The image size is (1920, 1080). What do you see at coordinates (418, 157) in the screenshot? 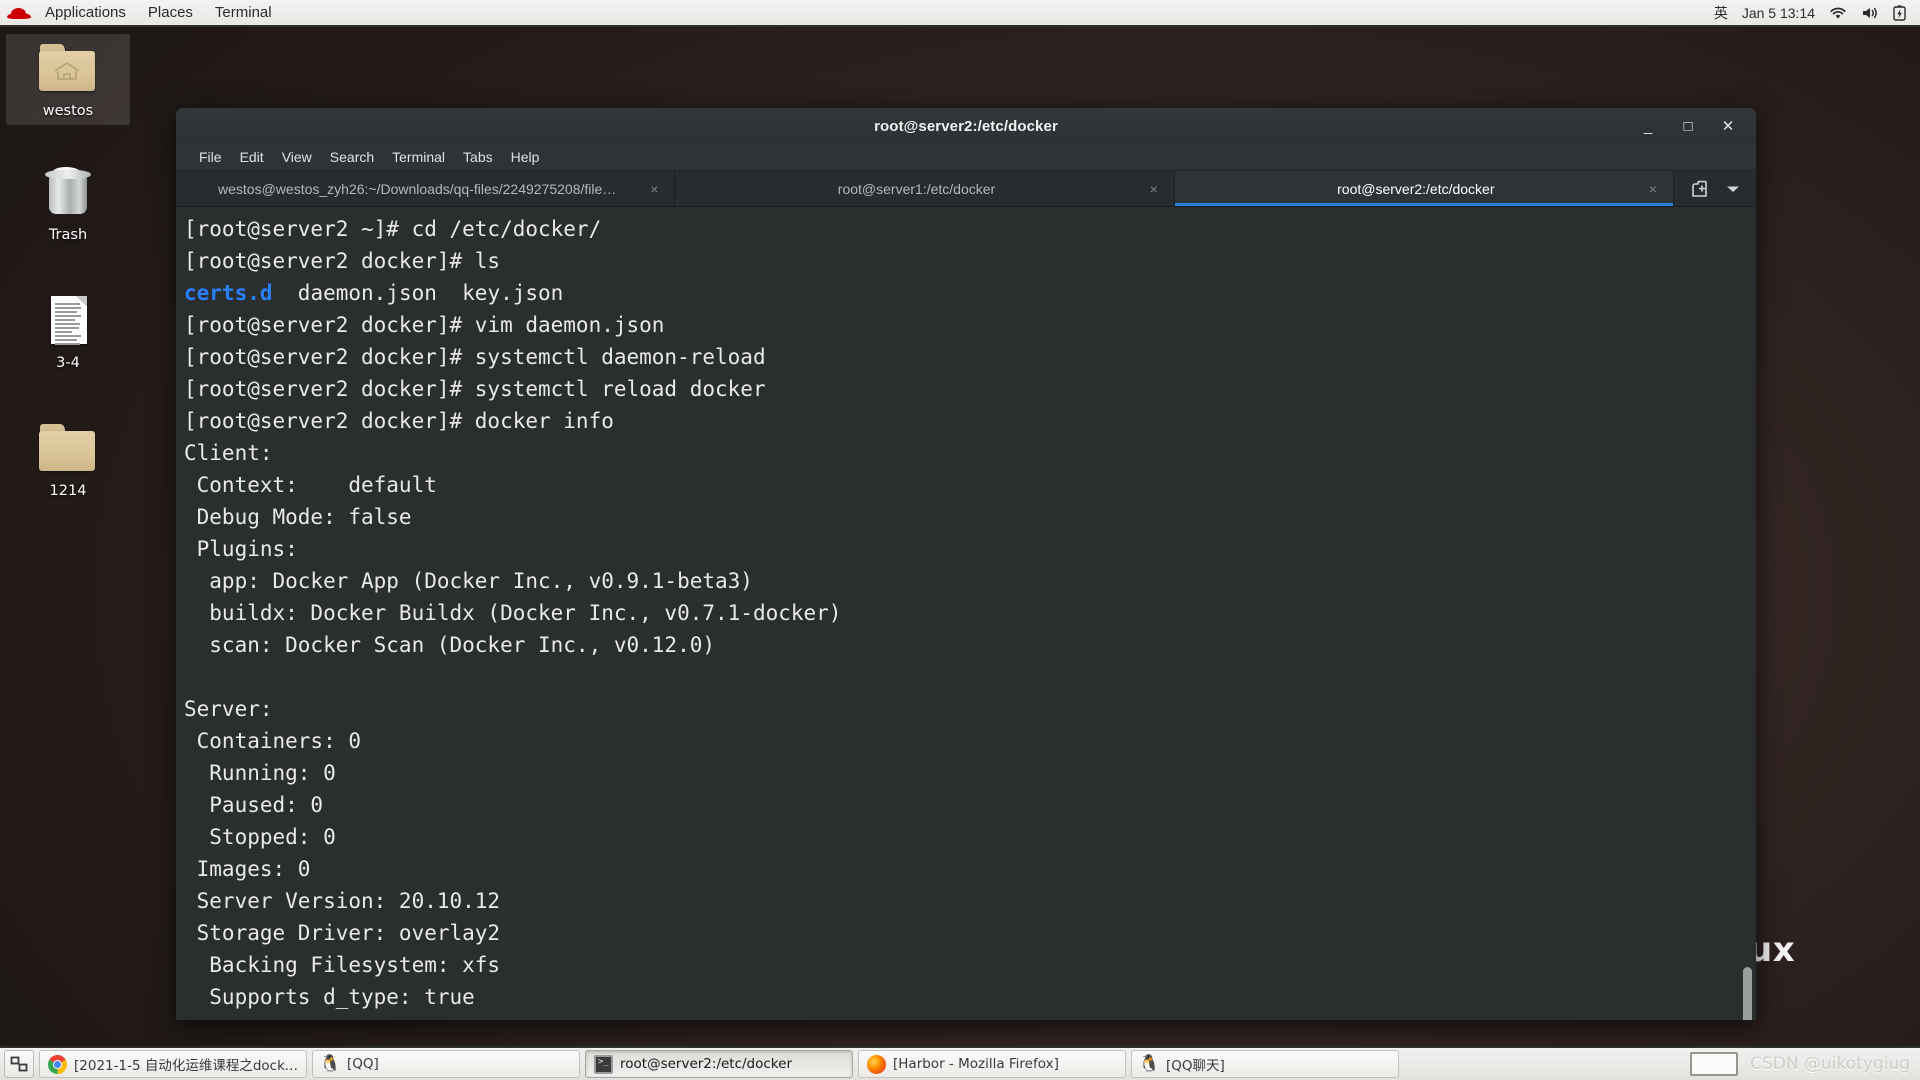
I see `menu-terminal: Terminal` at bounding box center [418, 157].